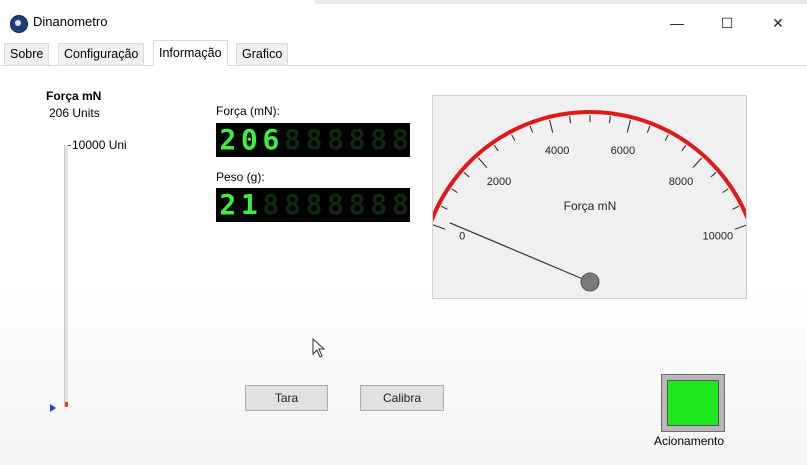 This screenshot has height=465, width=807. I want to click on gauge-tick-label: 4000, so click(557, 151).